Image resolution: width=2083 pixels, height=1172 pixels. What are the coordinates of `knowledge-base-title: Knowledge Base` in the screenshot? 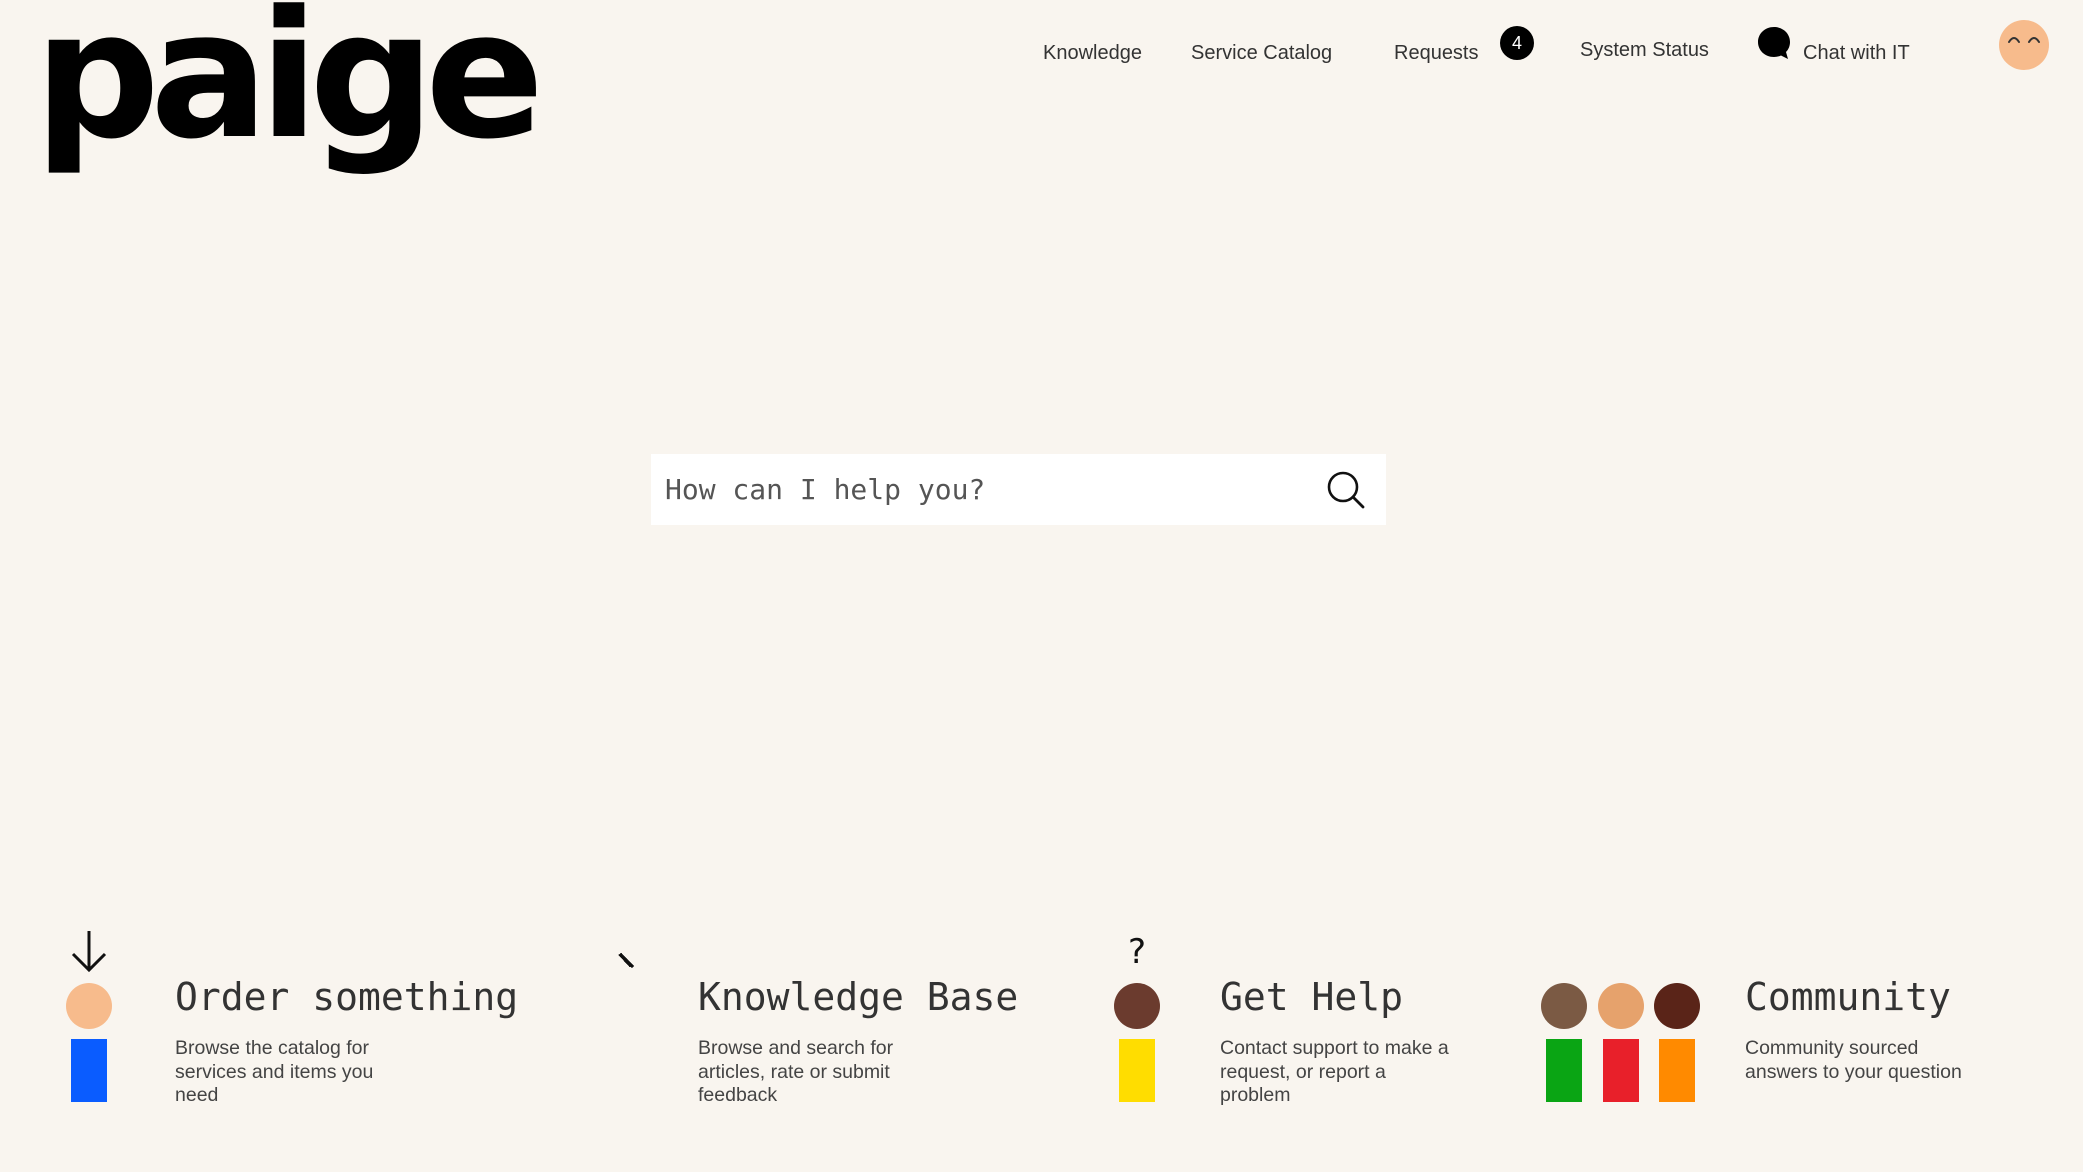 It's located at (858, 997).